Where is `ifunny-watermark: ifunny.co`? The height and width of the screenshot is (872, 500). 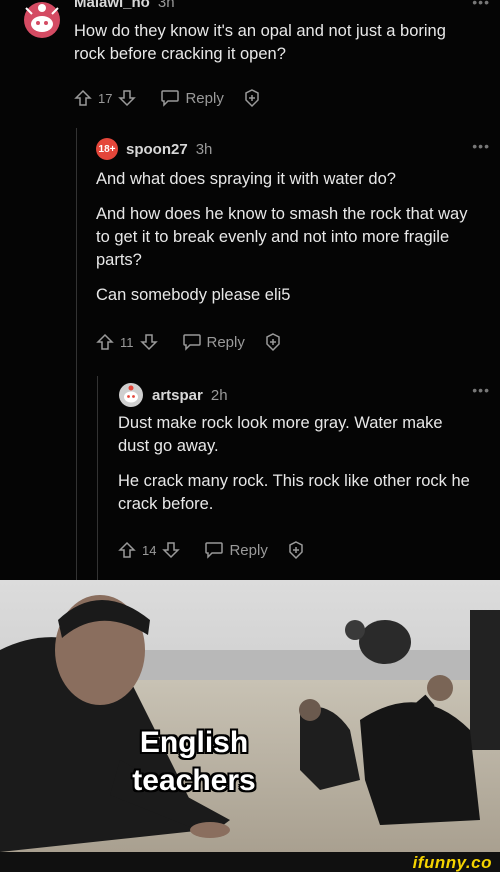 ifunny-watermark: ifunny.co is located at coordinates (452, 862).